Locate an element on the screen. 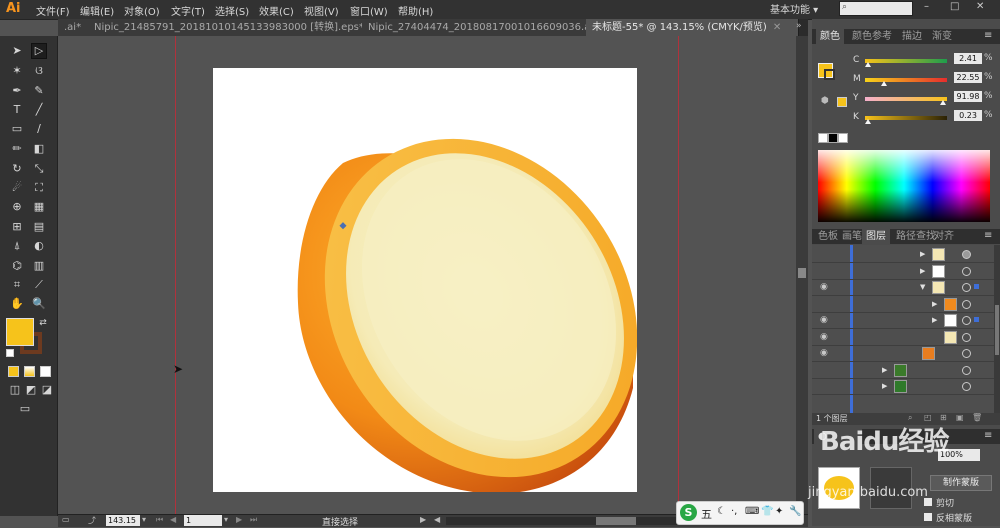  new-layer-icon: ▣ is located at coordinates (960, 417).